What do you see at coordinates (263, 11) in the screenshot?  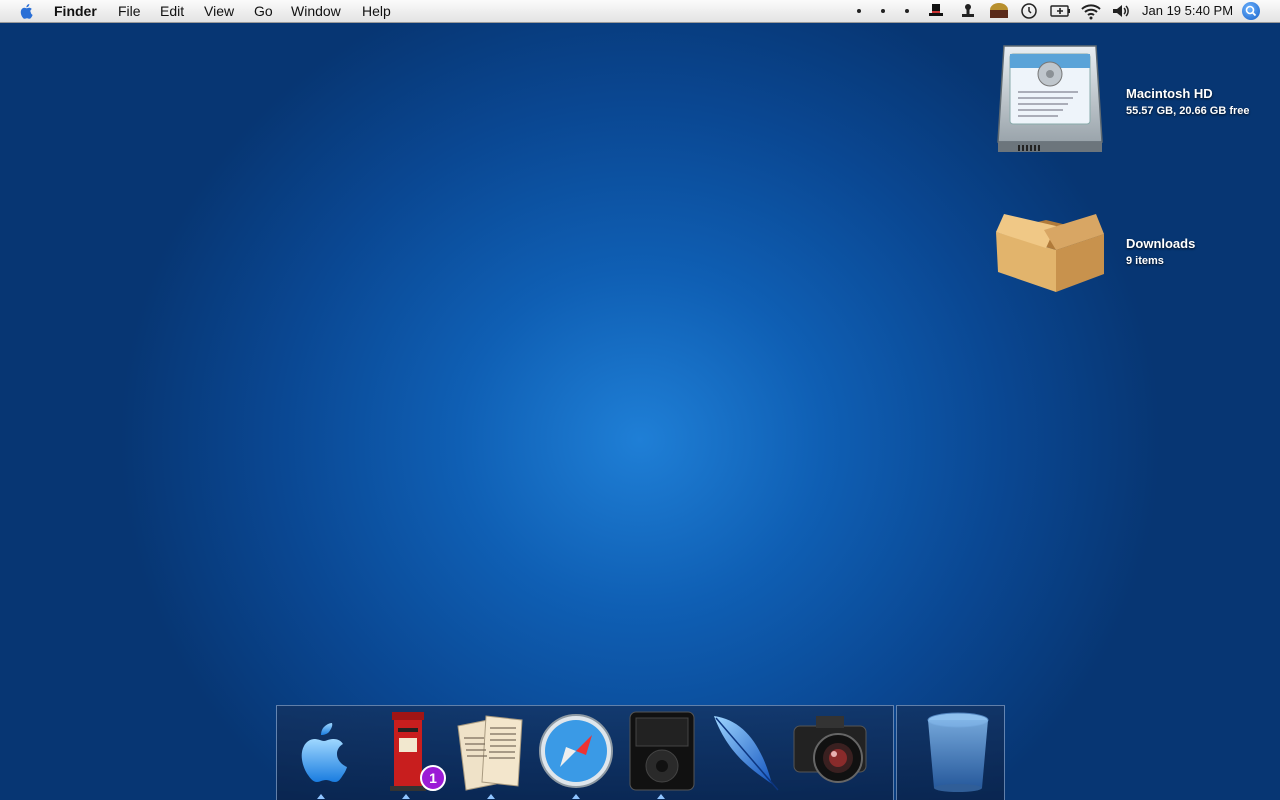 I see `menu-go: Go` at bounding box center [263, 11].